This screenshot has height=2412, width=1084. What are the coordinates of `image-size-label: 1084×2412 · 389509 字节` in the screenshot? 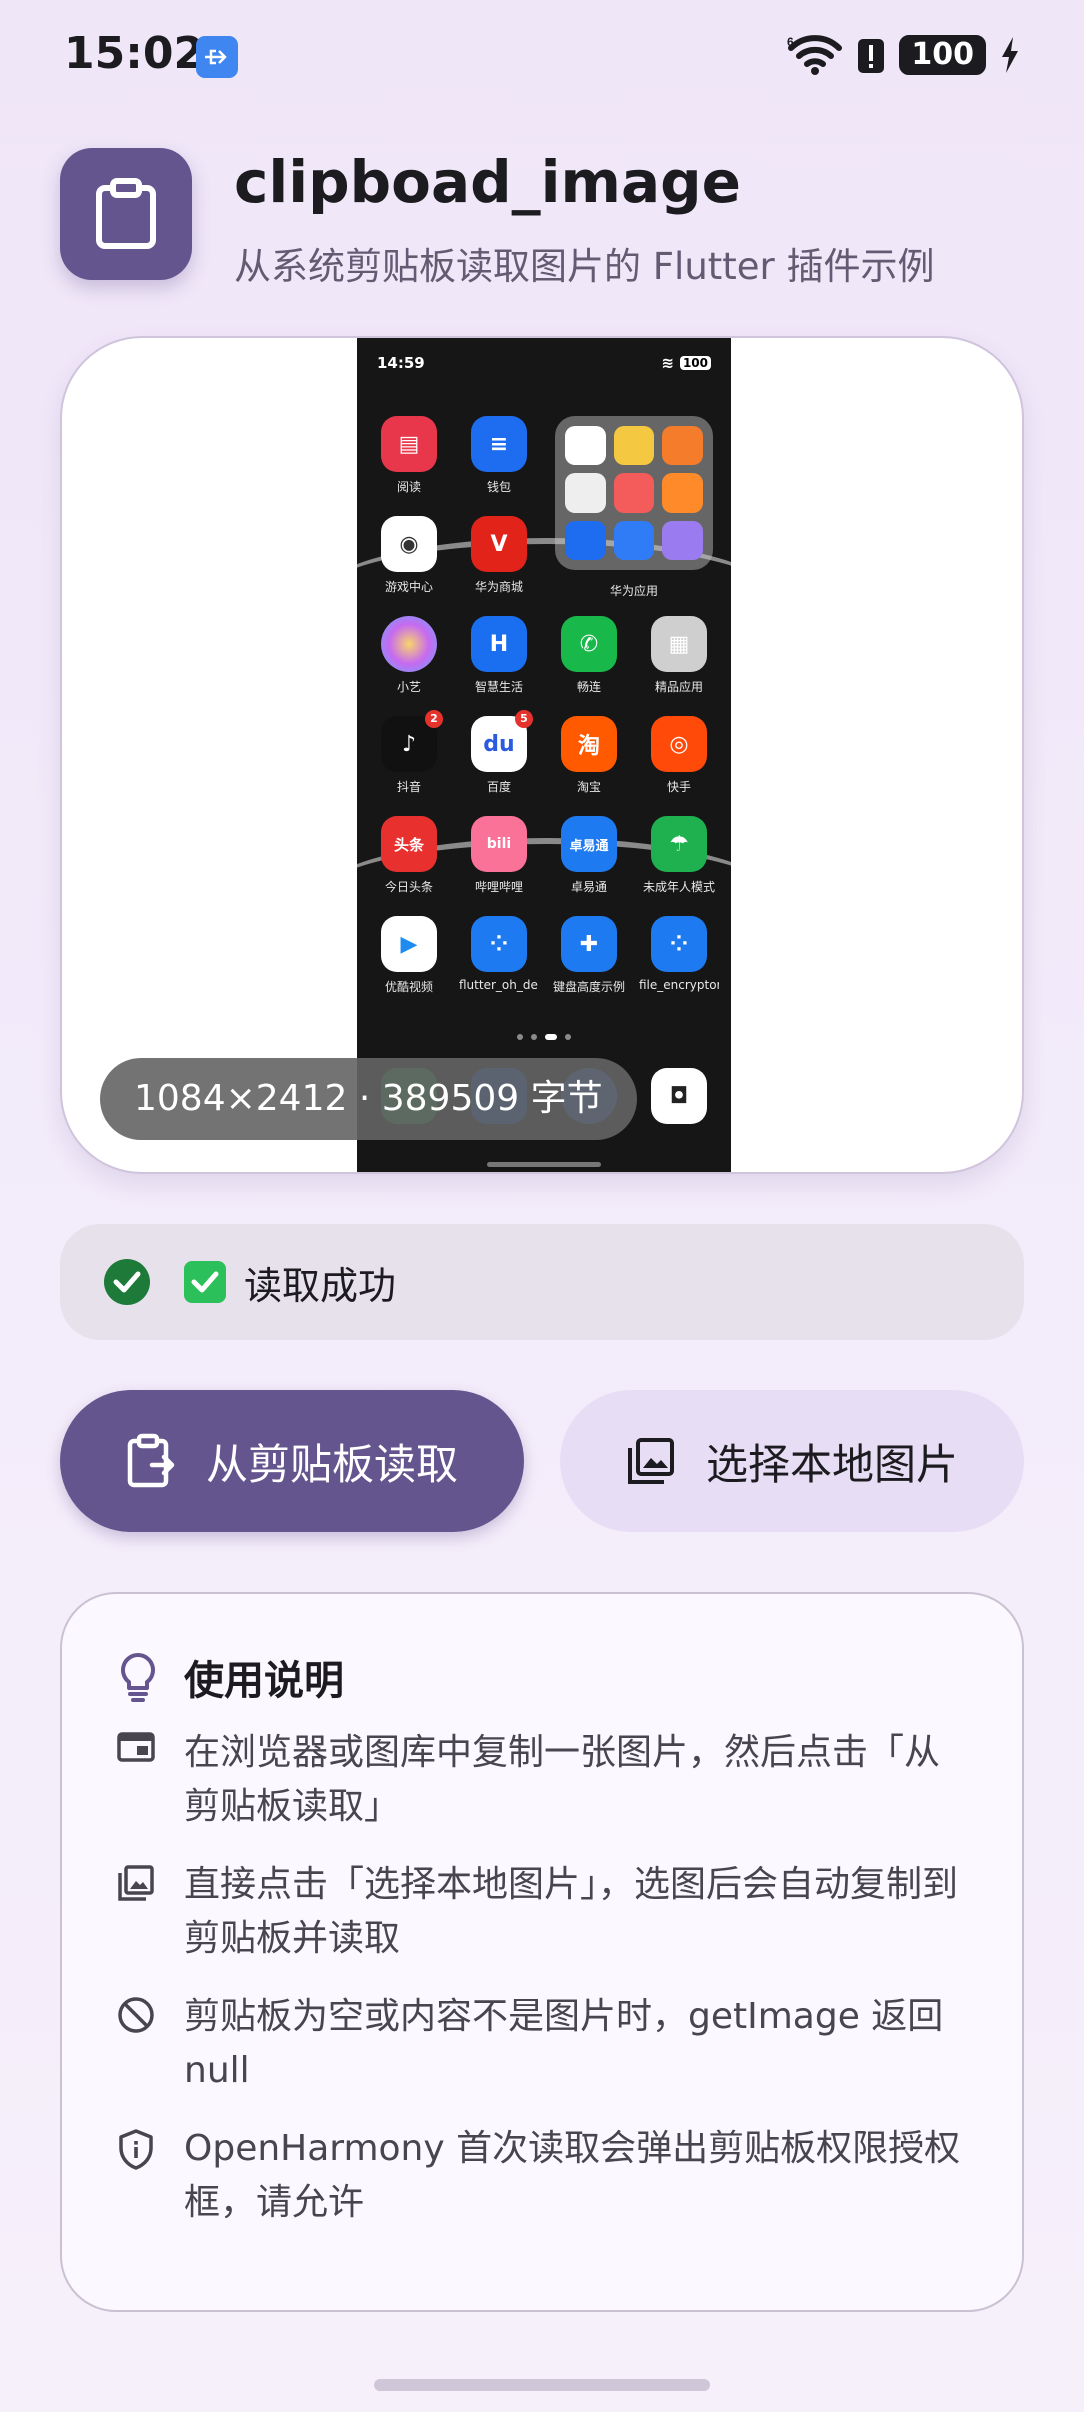 It's located at (368, 1099).